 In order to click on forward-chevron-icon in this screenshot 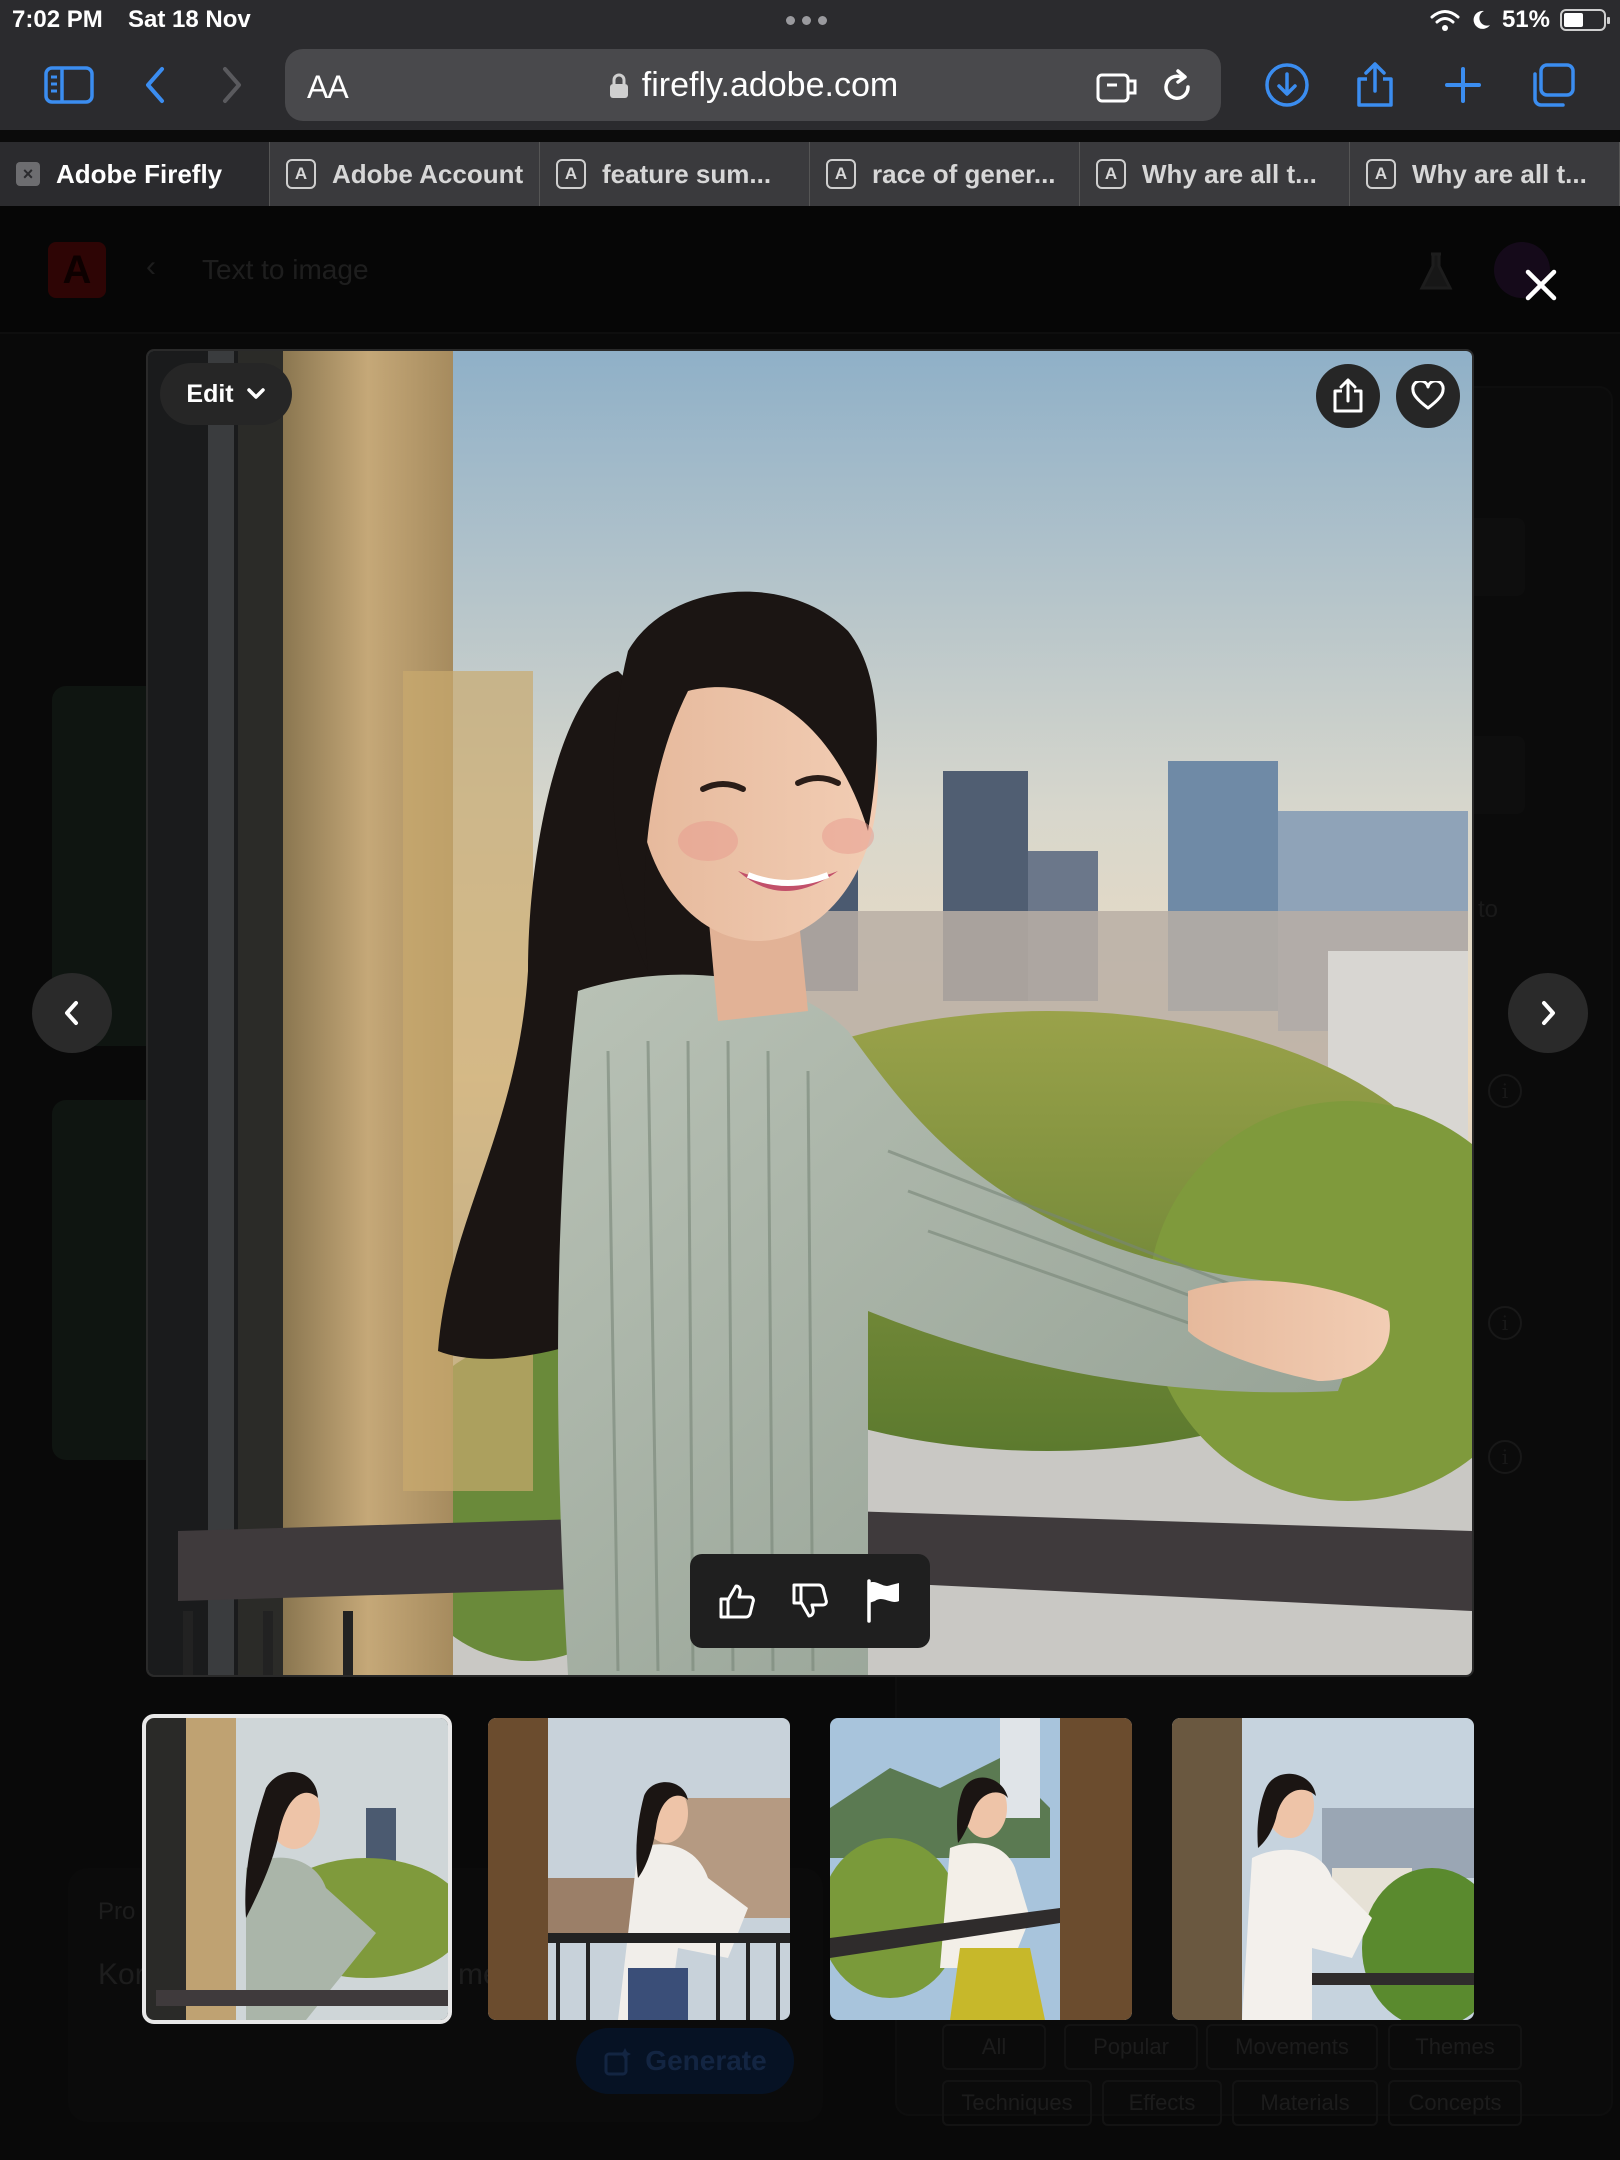, I will do `click(232, 85)`.